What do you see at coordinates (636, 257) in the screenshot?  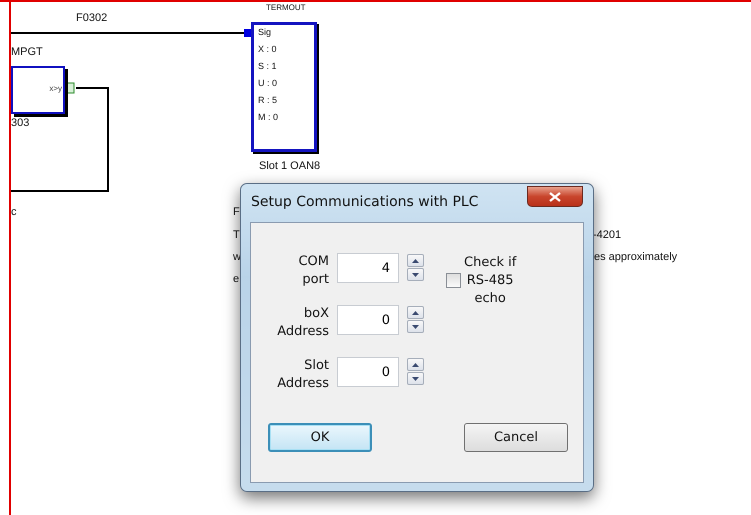 I see `note-text: es approximately` at bounding box center [636, 257].